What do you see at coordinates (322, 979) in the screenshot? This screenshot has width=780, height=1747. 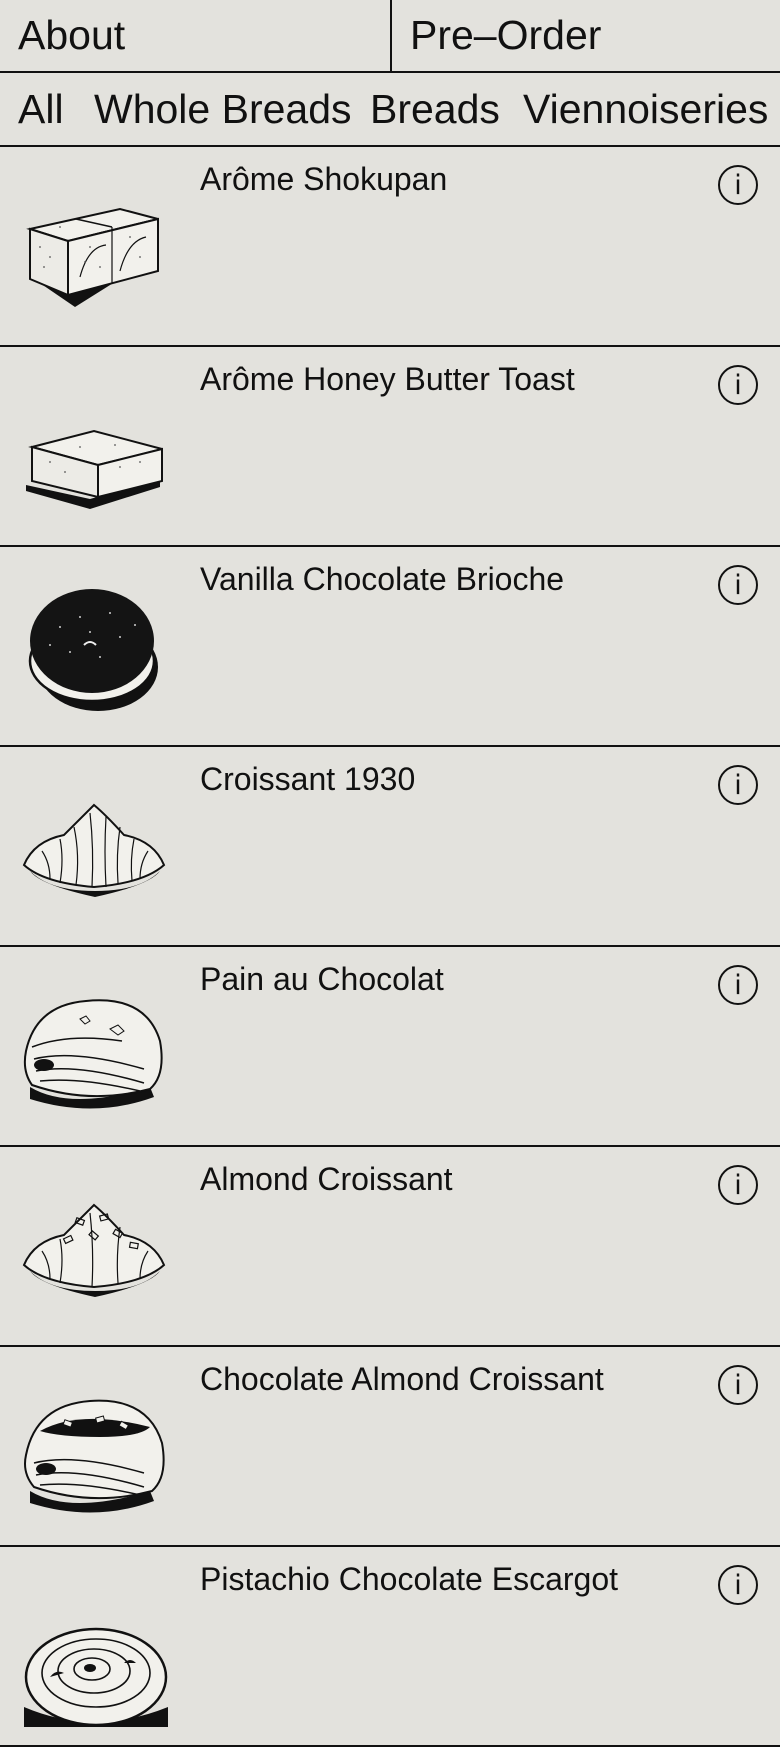 I see `product-name: Pain au Chocolat` at bounding box center [322, 979].